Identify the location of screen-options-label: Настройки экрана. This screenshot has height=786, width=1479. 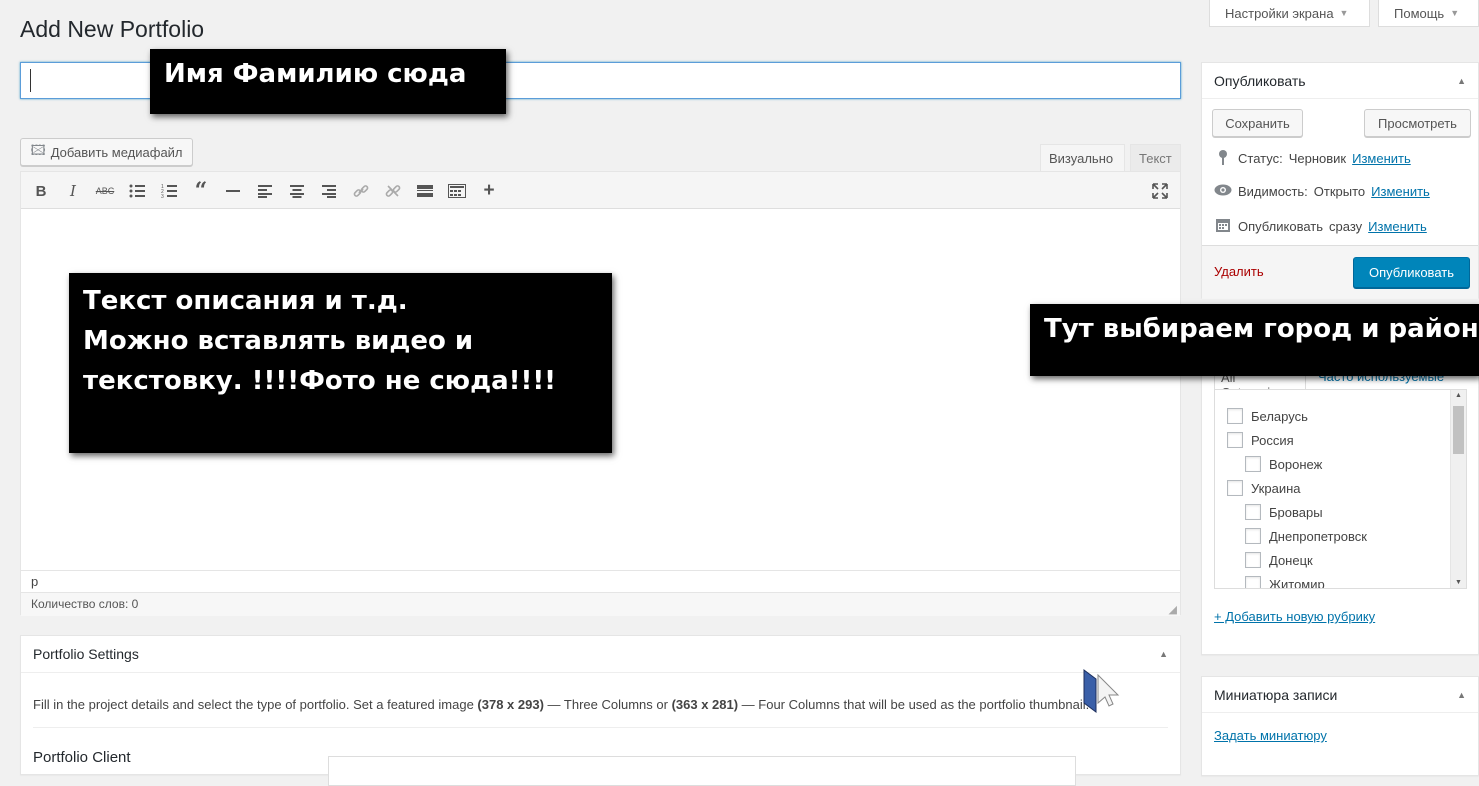
(1279, 13).